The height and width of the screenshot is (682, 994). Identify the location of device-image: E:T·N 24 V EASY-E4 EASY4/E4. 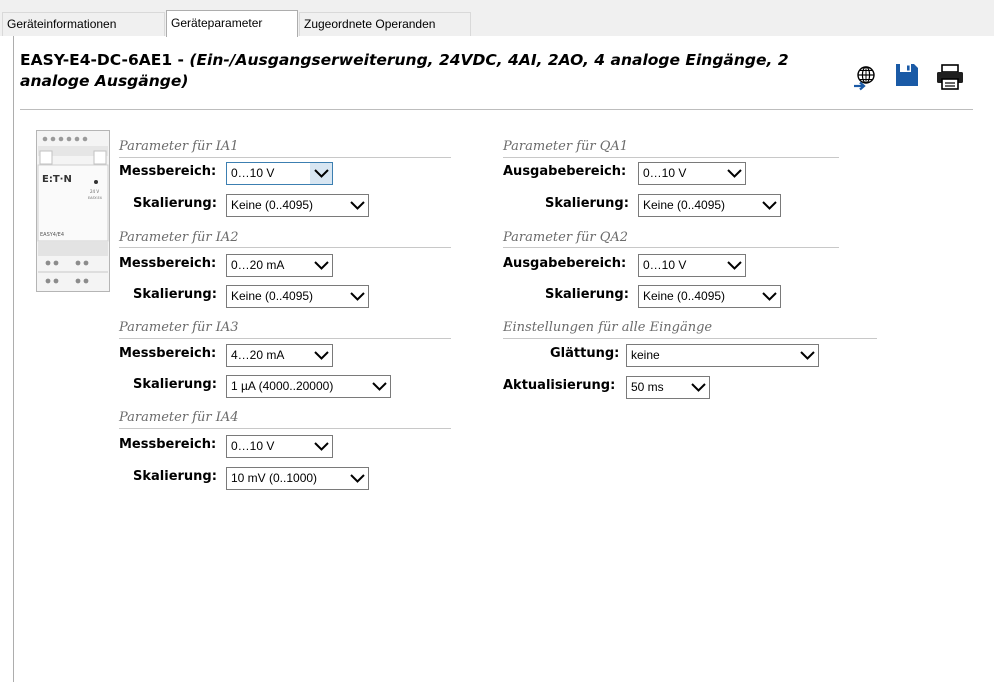
(73, 211).